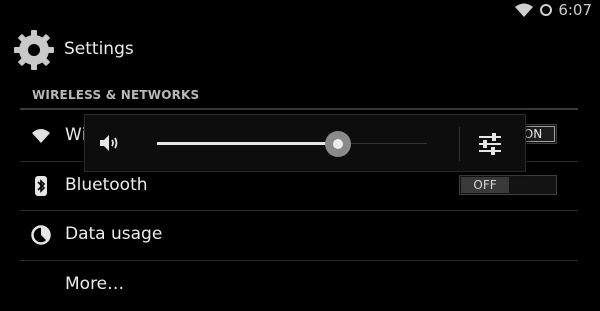 The height and width of the screenshot is (311, 600). I want to click on sync-icon, so click(546, 10).